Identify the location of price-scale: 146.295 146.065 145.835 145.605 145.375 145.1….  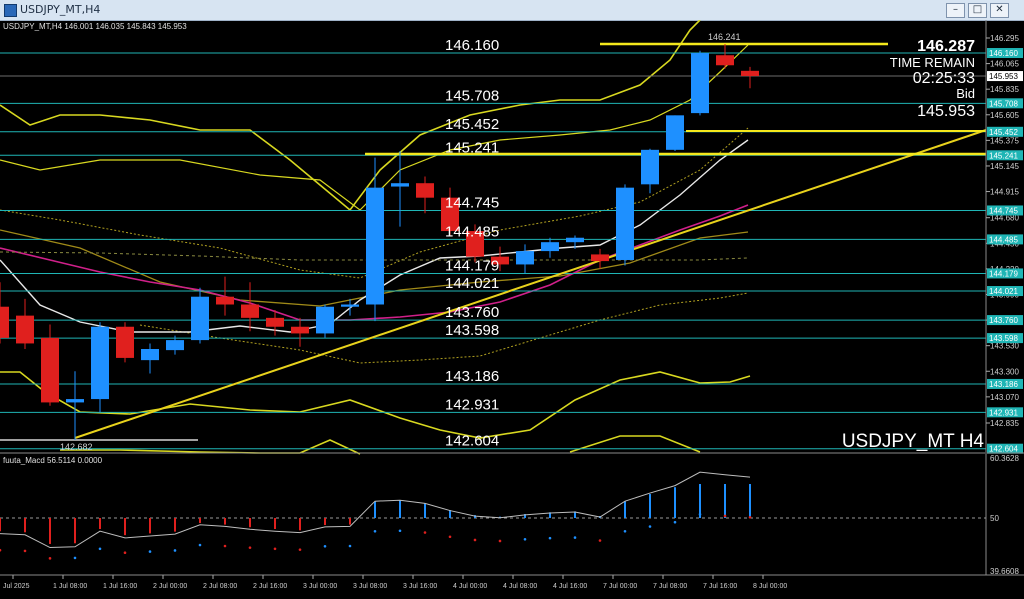
(1004, 237).